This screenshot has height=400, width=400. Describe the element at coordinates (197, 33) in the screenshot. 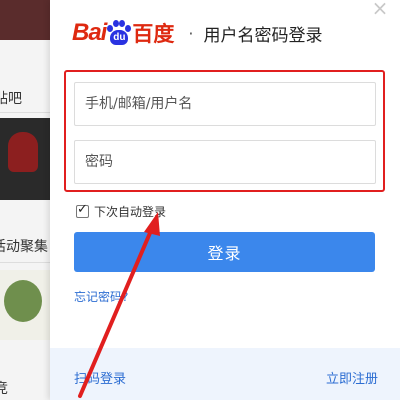

I see `dialog-header: Bai du 百度 · 用户名密码登录` at that location.